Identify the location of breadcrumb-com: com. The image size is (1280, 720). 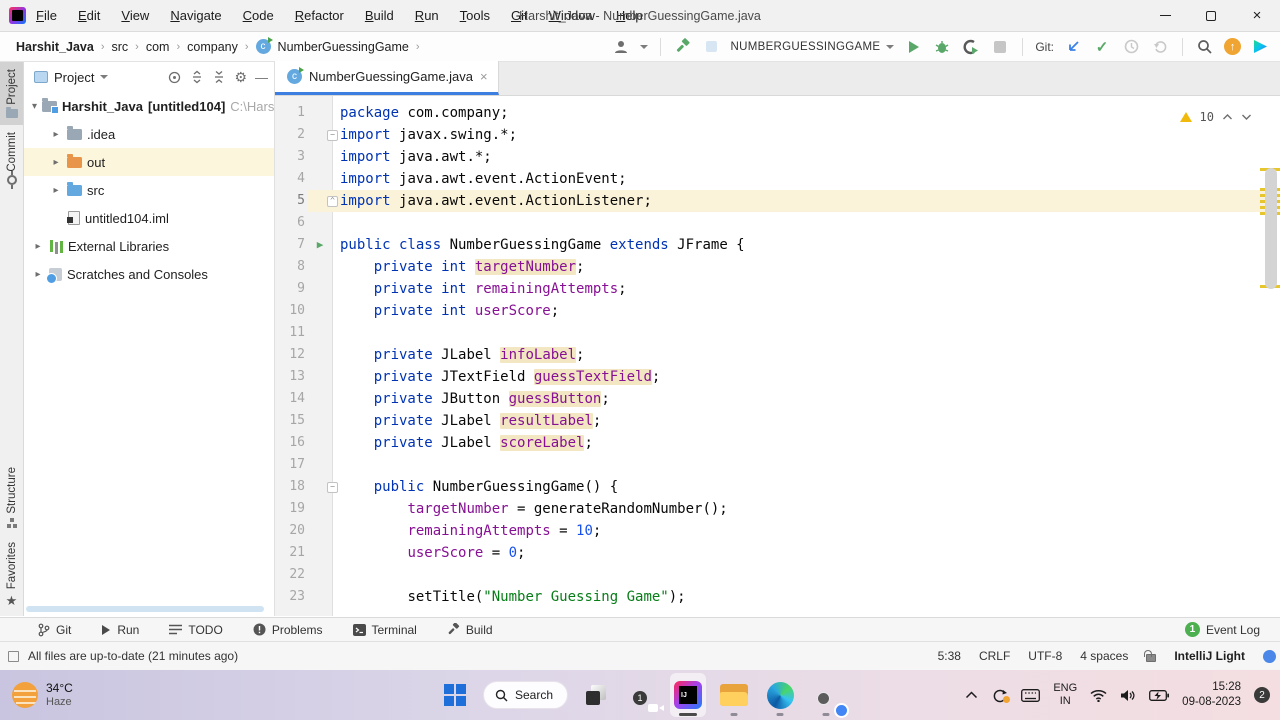
(158, 47).